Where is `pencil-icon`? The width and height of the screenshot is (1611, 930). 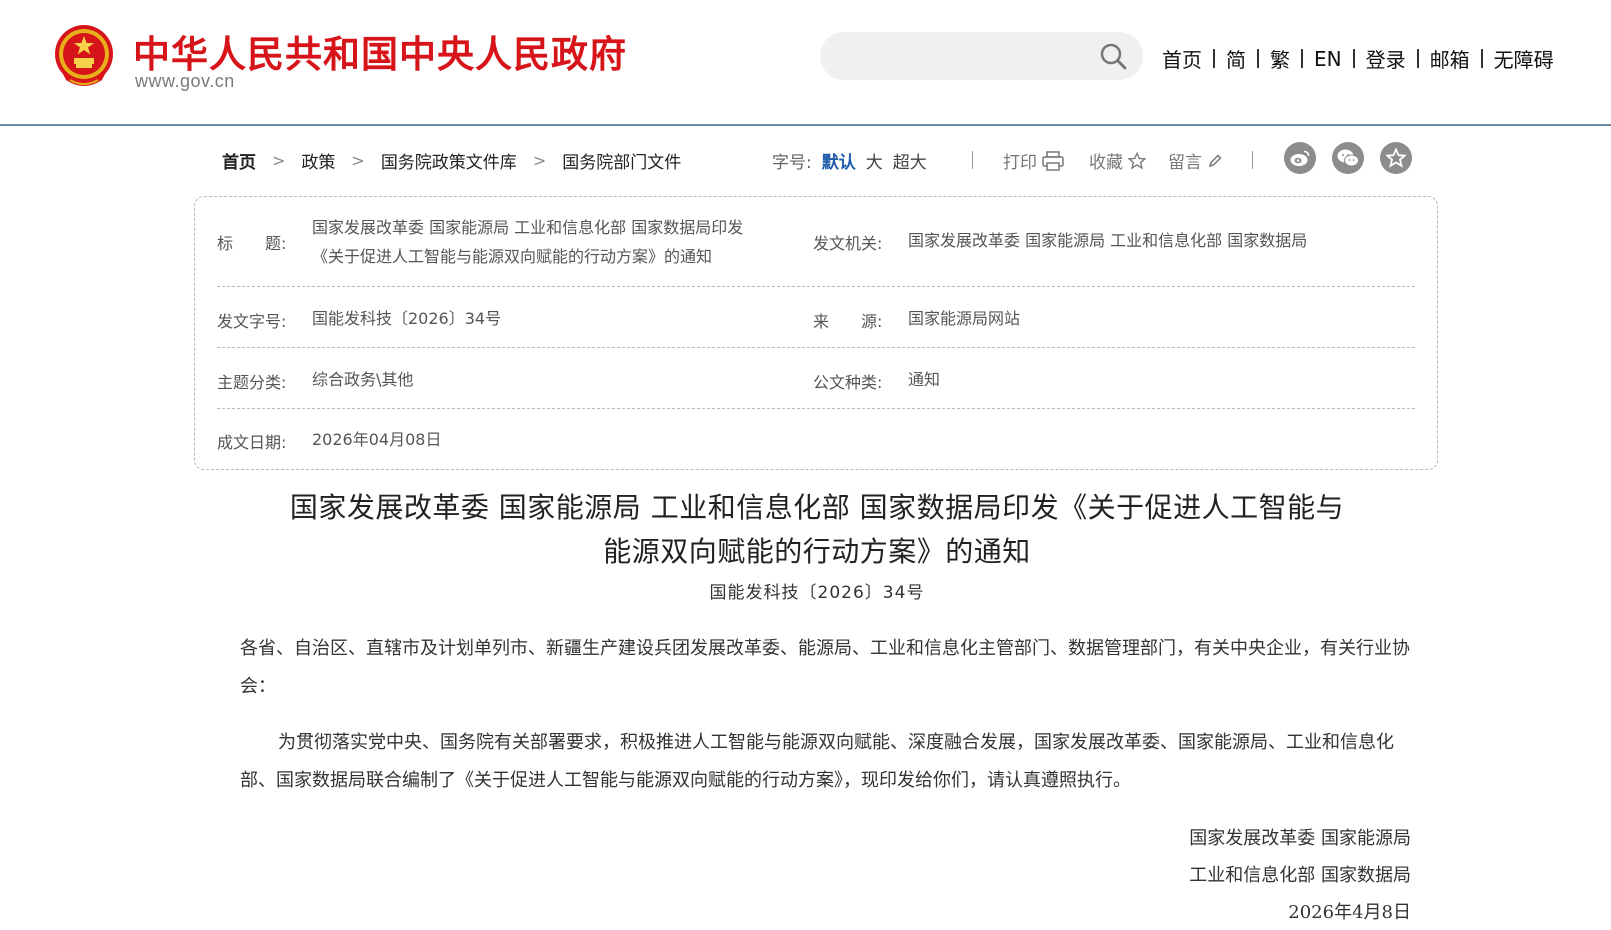
pencil-icon is located at coordinates (1215, 160).